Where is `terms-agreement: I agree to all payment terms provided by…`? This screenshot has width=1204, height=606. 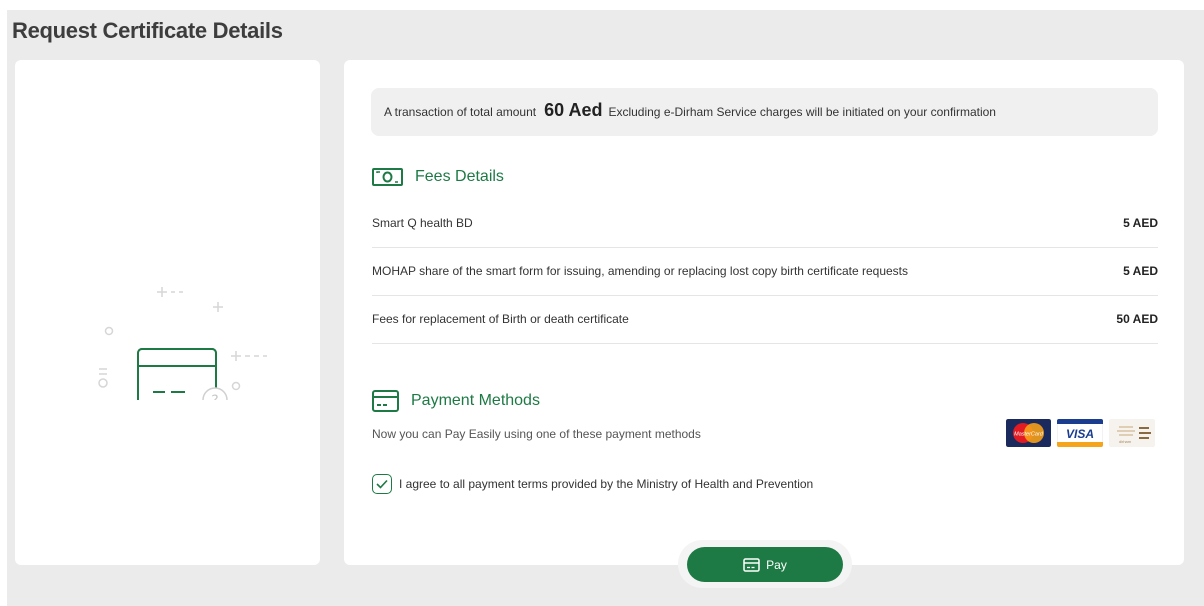 terms-agreement: I agree to all payment terms provided by… is located at coordinates (592, 484).